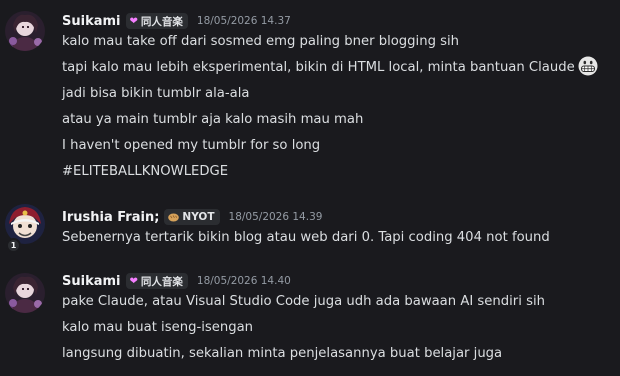 Image resolution: width=620 pixels, height=376 pixels. Describe the element at coordinates (198, 217) in the screenshot. I see `role-tag-label: NYOT` at that location.